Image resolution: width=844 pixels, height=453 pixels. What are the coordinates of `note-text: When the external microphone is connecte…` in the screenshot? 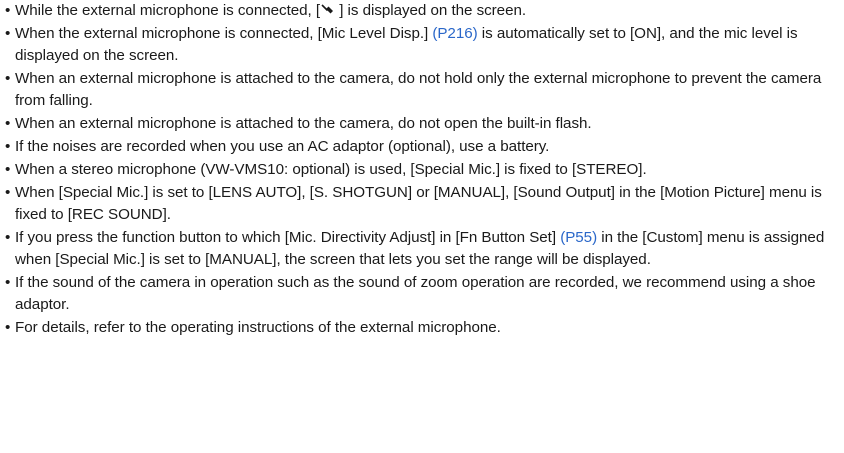 It's located at (224, 33).